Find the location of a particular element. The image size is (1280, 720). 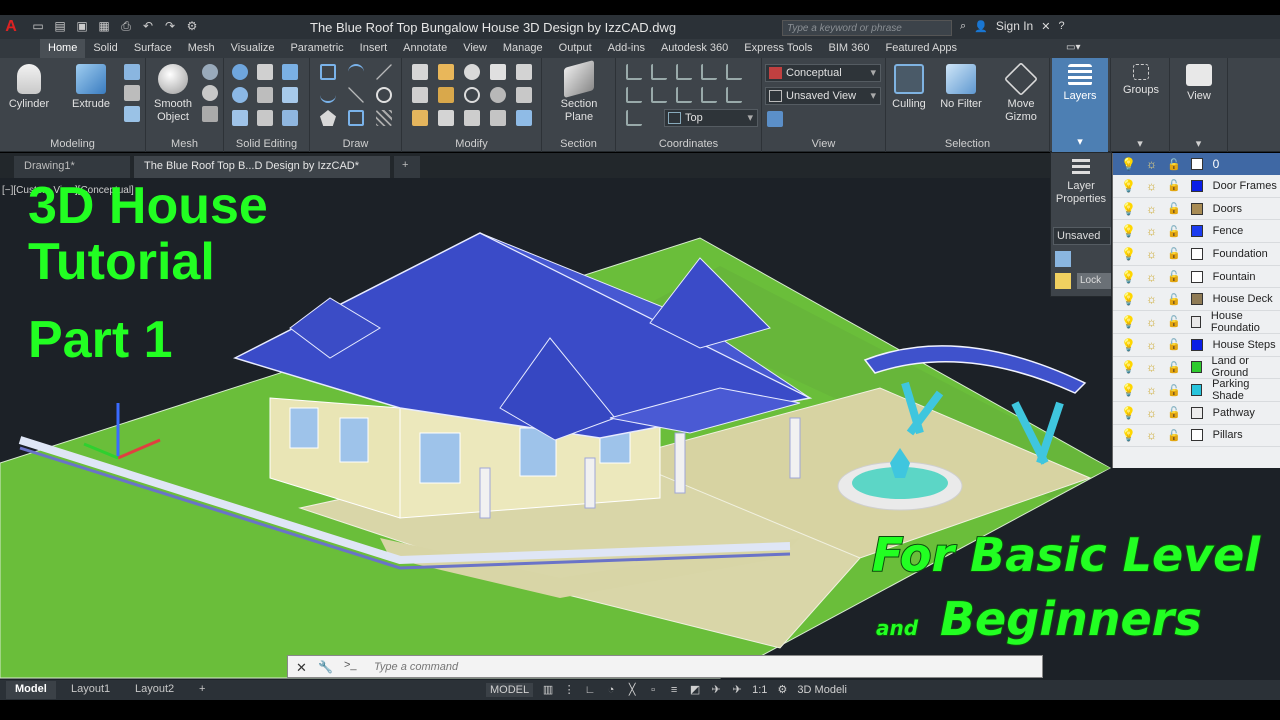

layer-row: 💡 ☼ 🔓 House Deck is located at coordinates (1196, 300).